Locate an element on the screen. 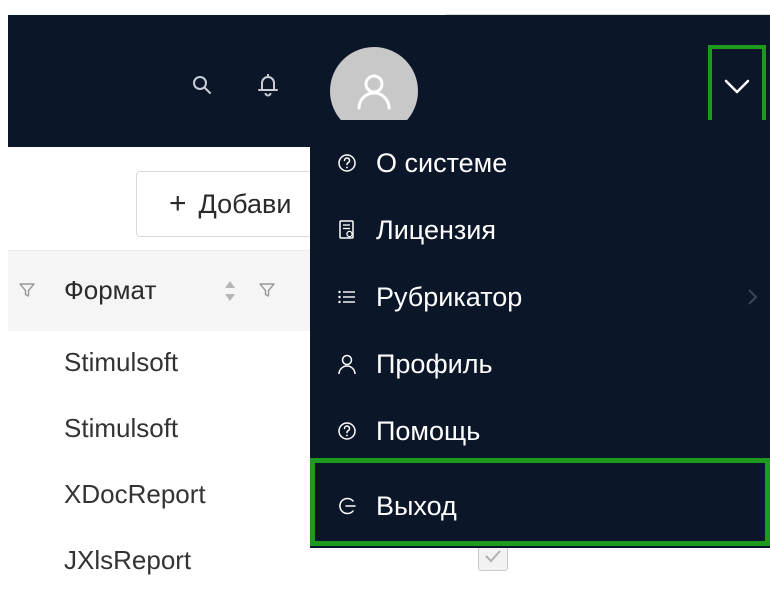  format-cell: XDocReport is located at coordinates (135, 494).